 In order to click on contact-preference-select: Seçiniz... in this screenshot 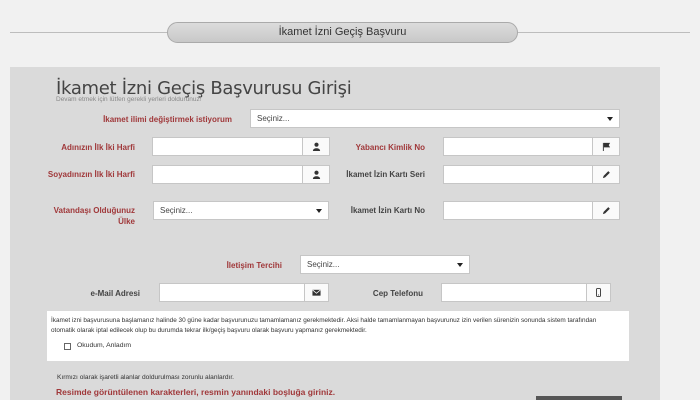, I will do `click(385, 264)`.